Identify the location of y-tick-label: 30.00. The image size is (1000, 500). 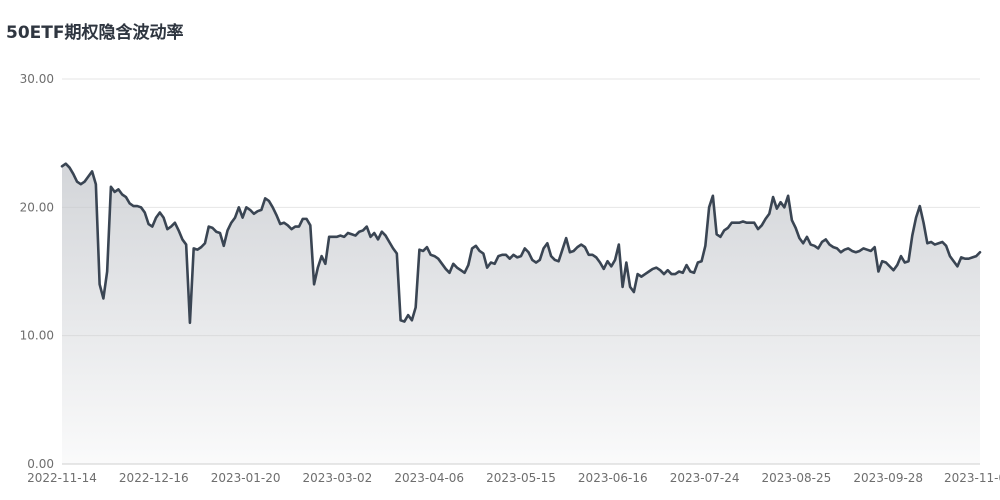
(37, 79).